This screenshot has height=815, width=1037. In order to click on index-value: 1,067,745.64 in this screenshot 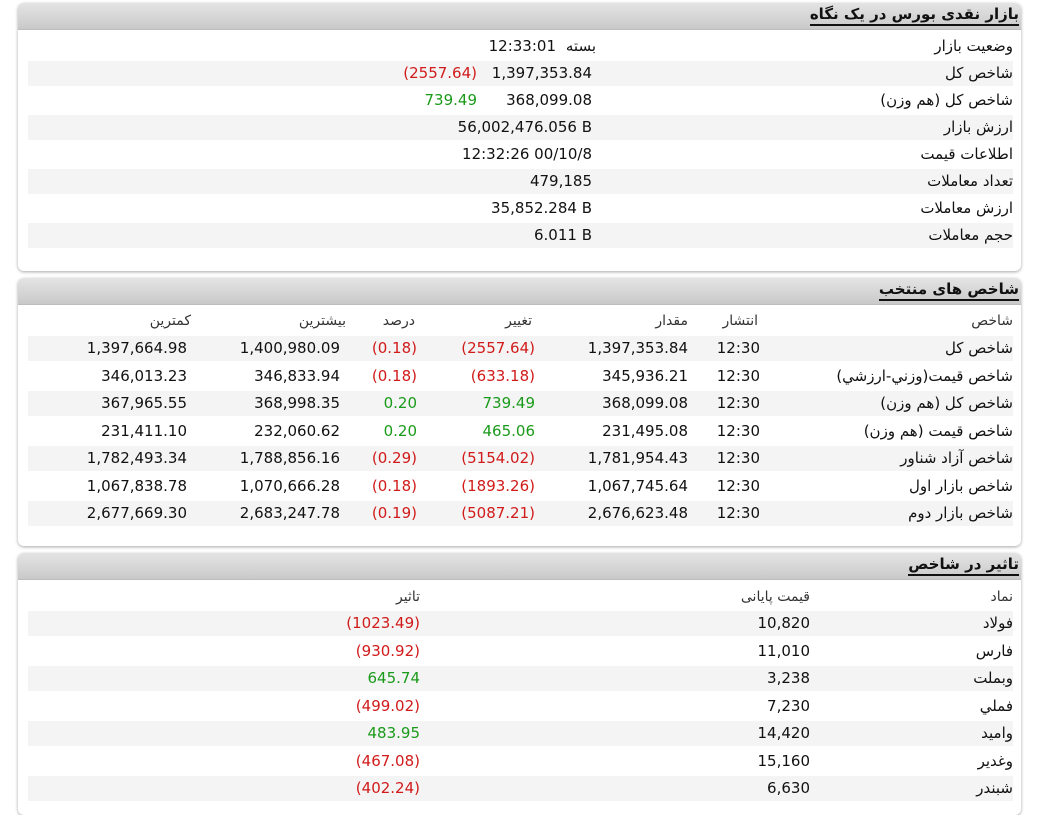, I will do `click(637, 485)`.